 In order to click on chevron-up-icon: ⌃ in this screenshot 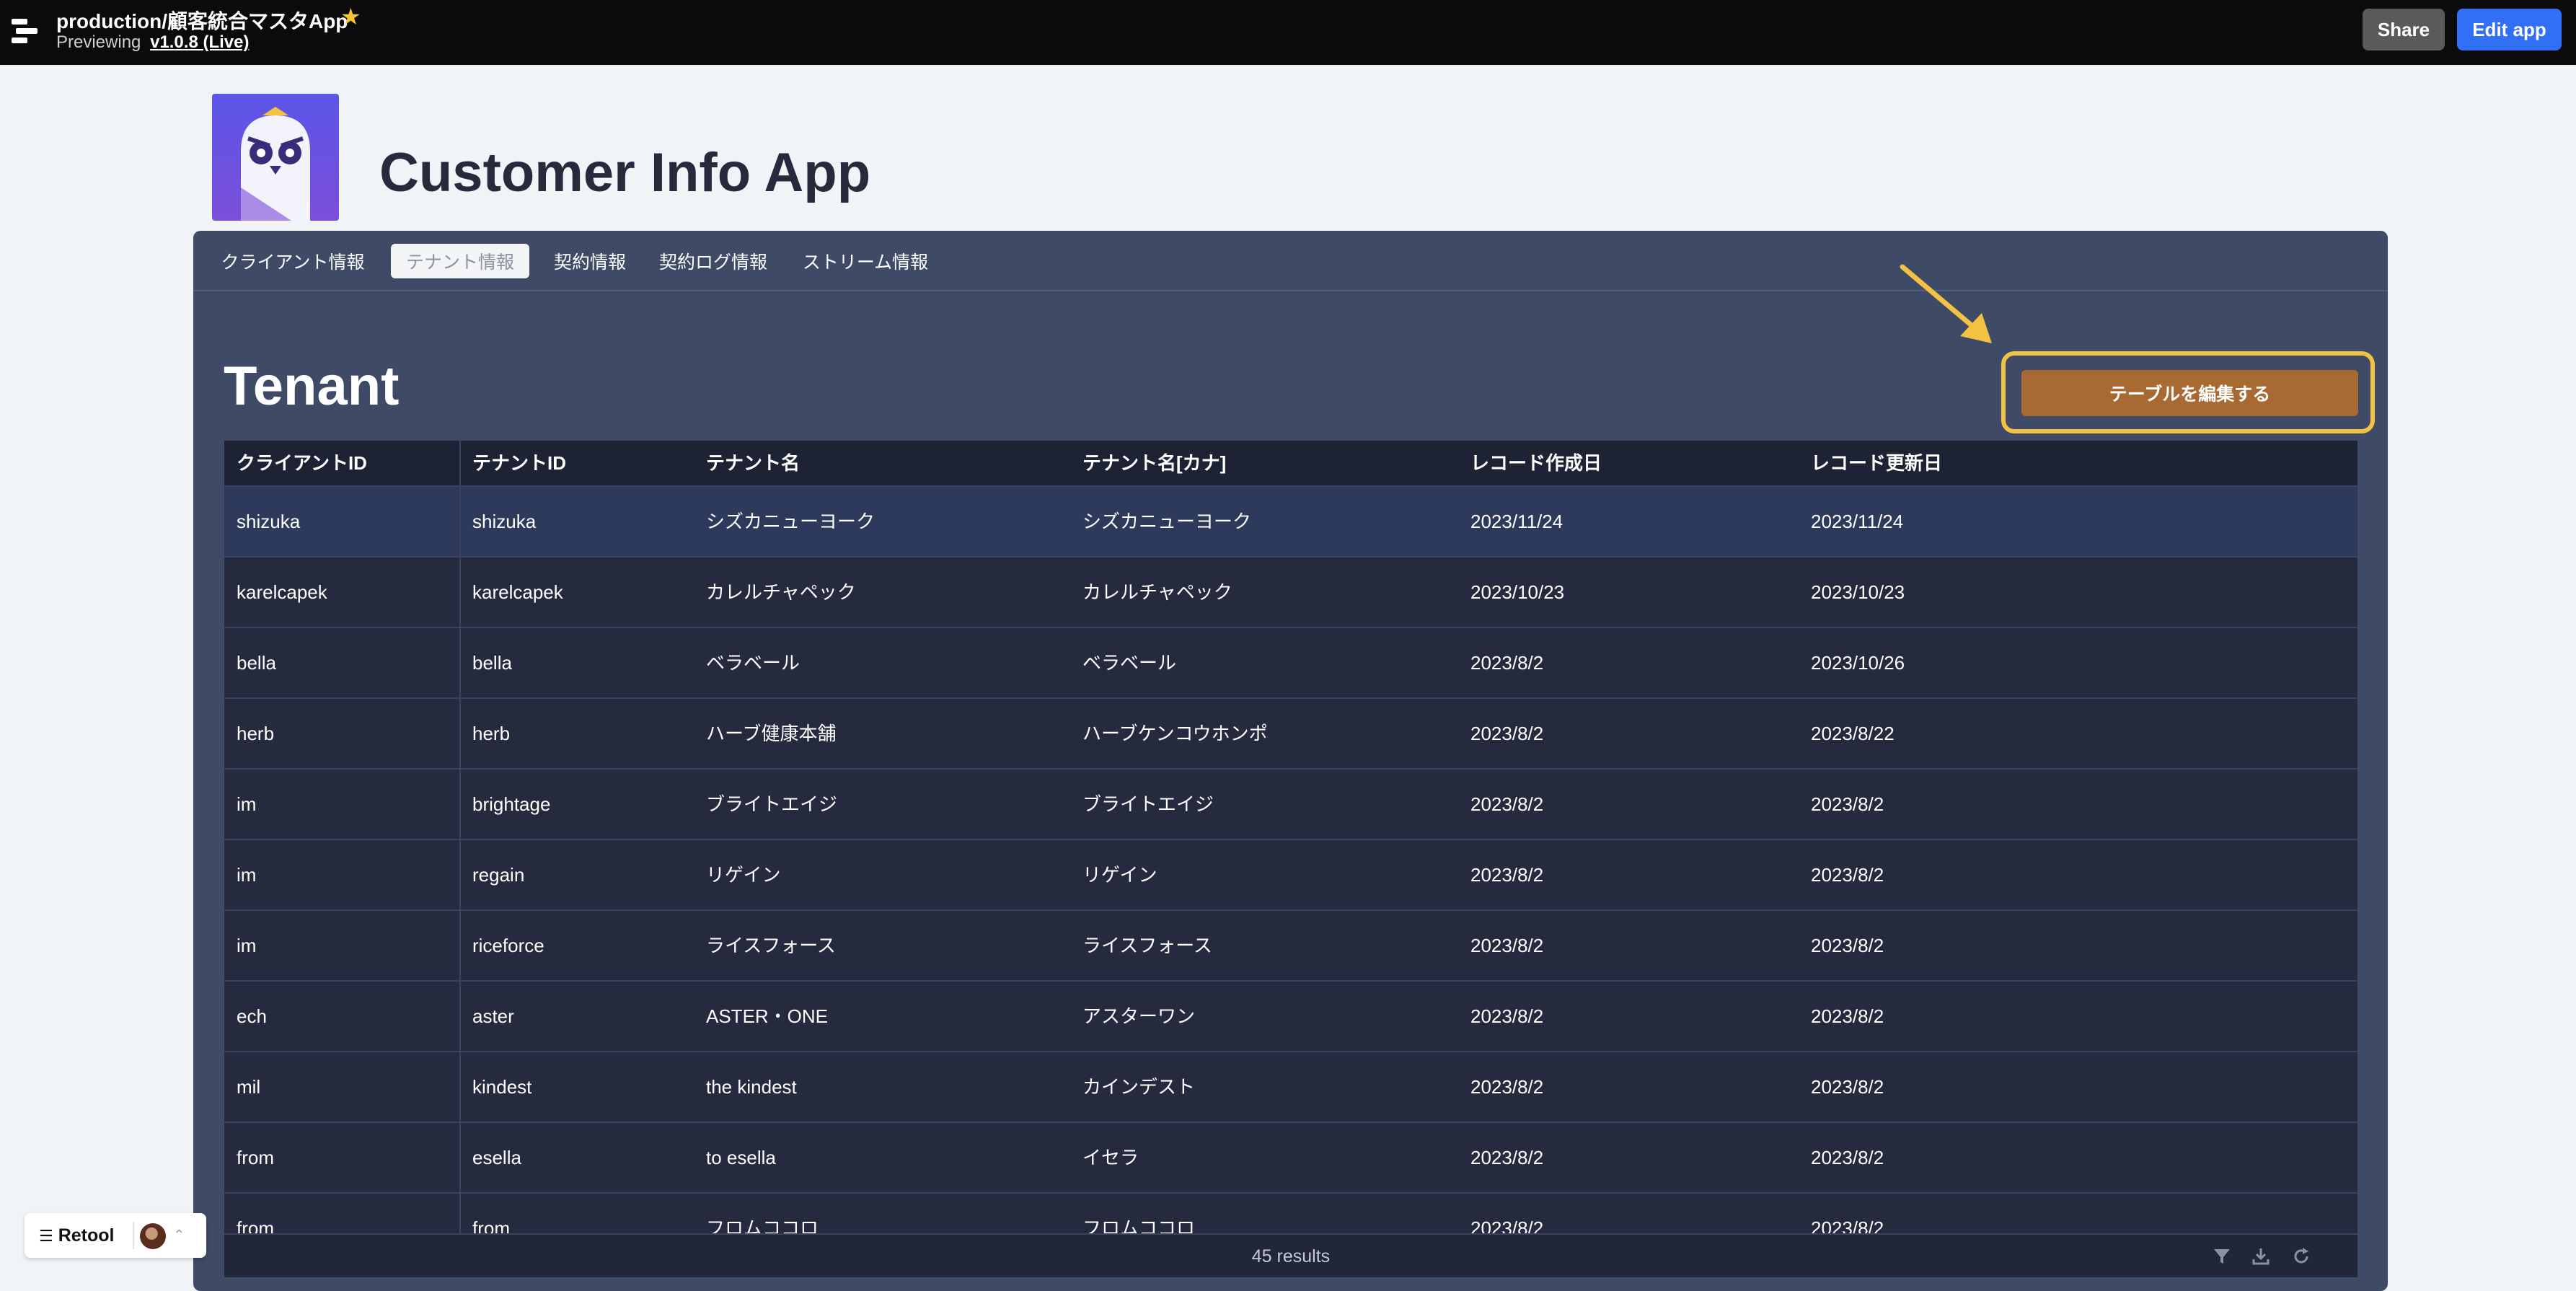, I will do `click(179, 1235)`.